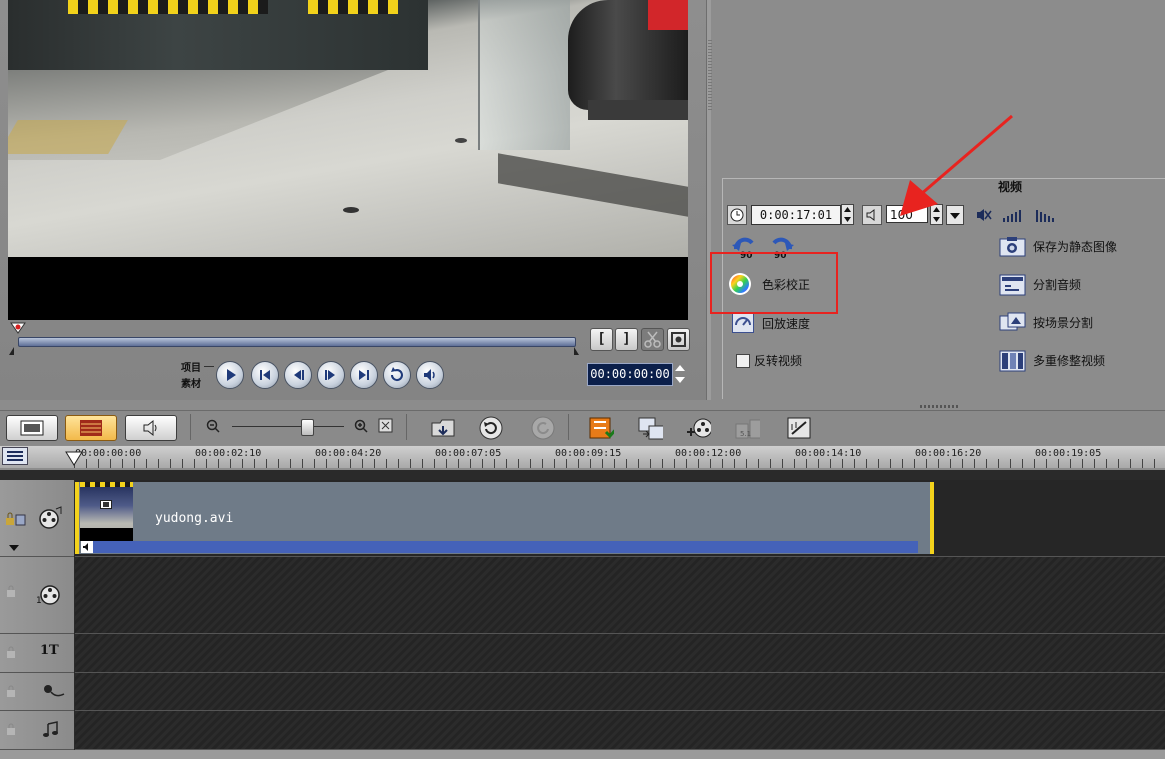 Image resolution: width=1165 pixels, height=759 pixels. I want to click on auto-music-icon, so click(799, 428).